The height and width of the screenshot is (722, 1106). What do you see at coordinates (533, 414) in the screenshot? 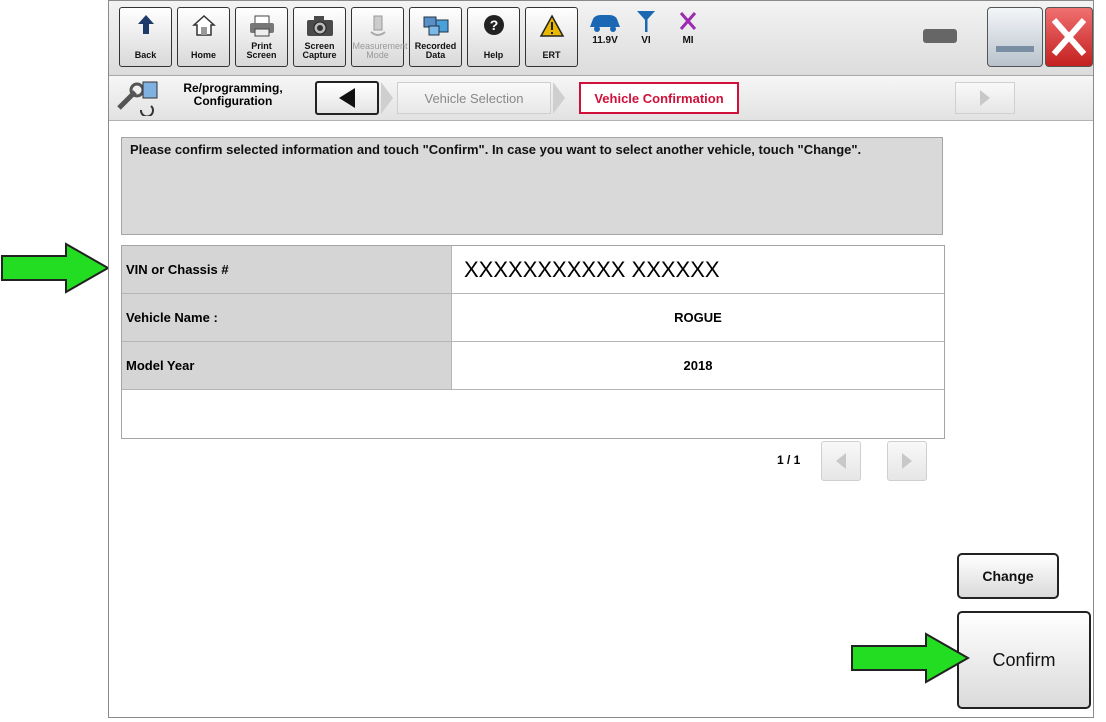
I see `empty-table-row` at bounding box center [533, 414].